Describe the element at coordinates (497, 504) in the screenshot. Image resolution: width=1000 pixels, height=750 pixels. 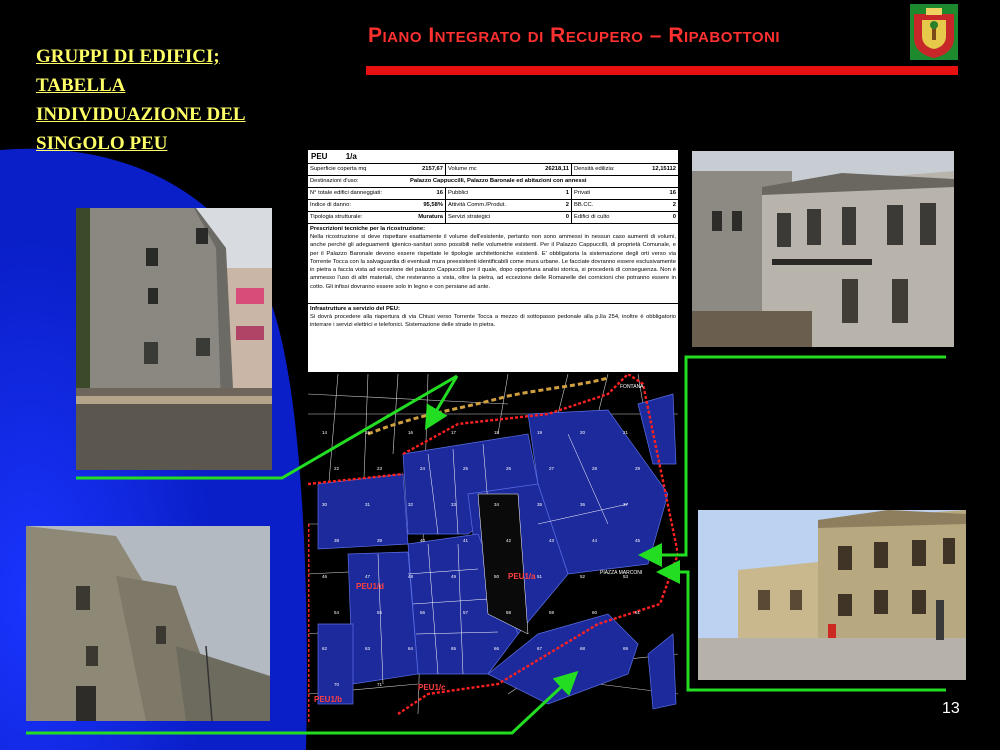
I see `parcel-number: 34` at that location.